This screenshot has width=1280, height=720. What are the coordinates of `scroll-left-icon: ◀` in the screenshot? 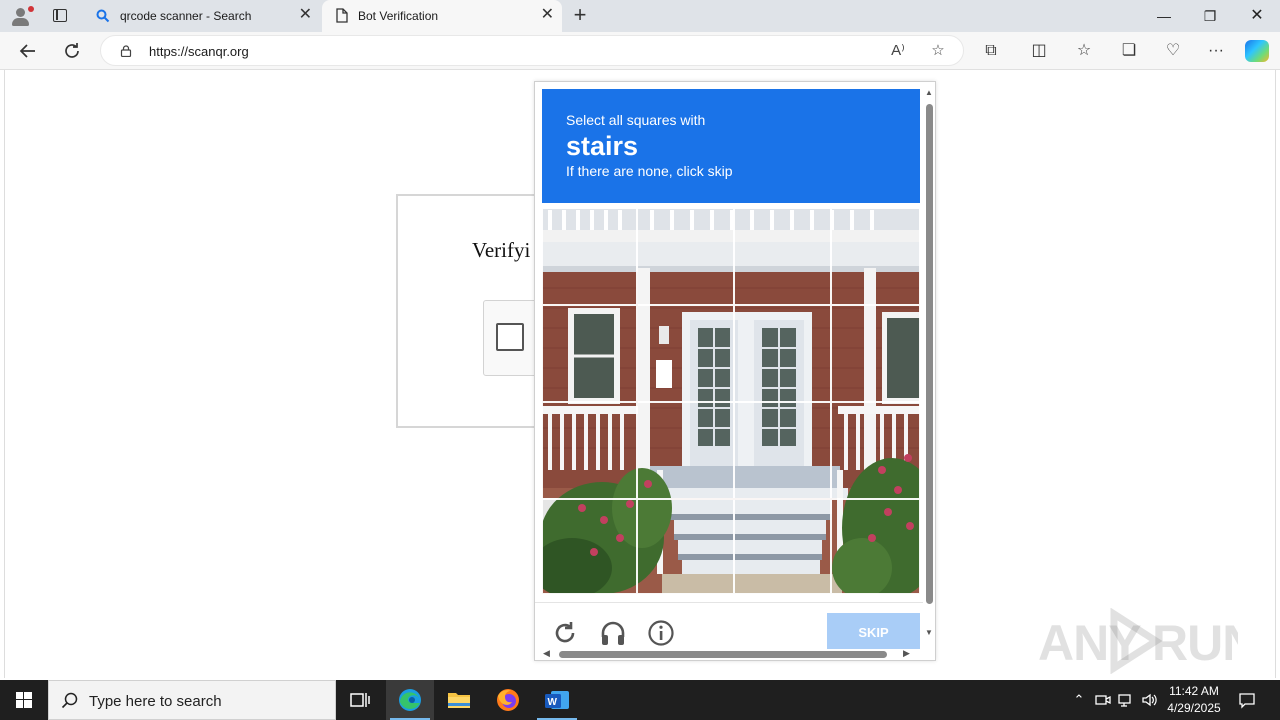 It's located at (546, 653).